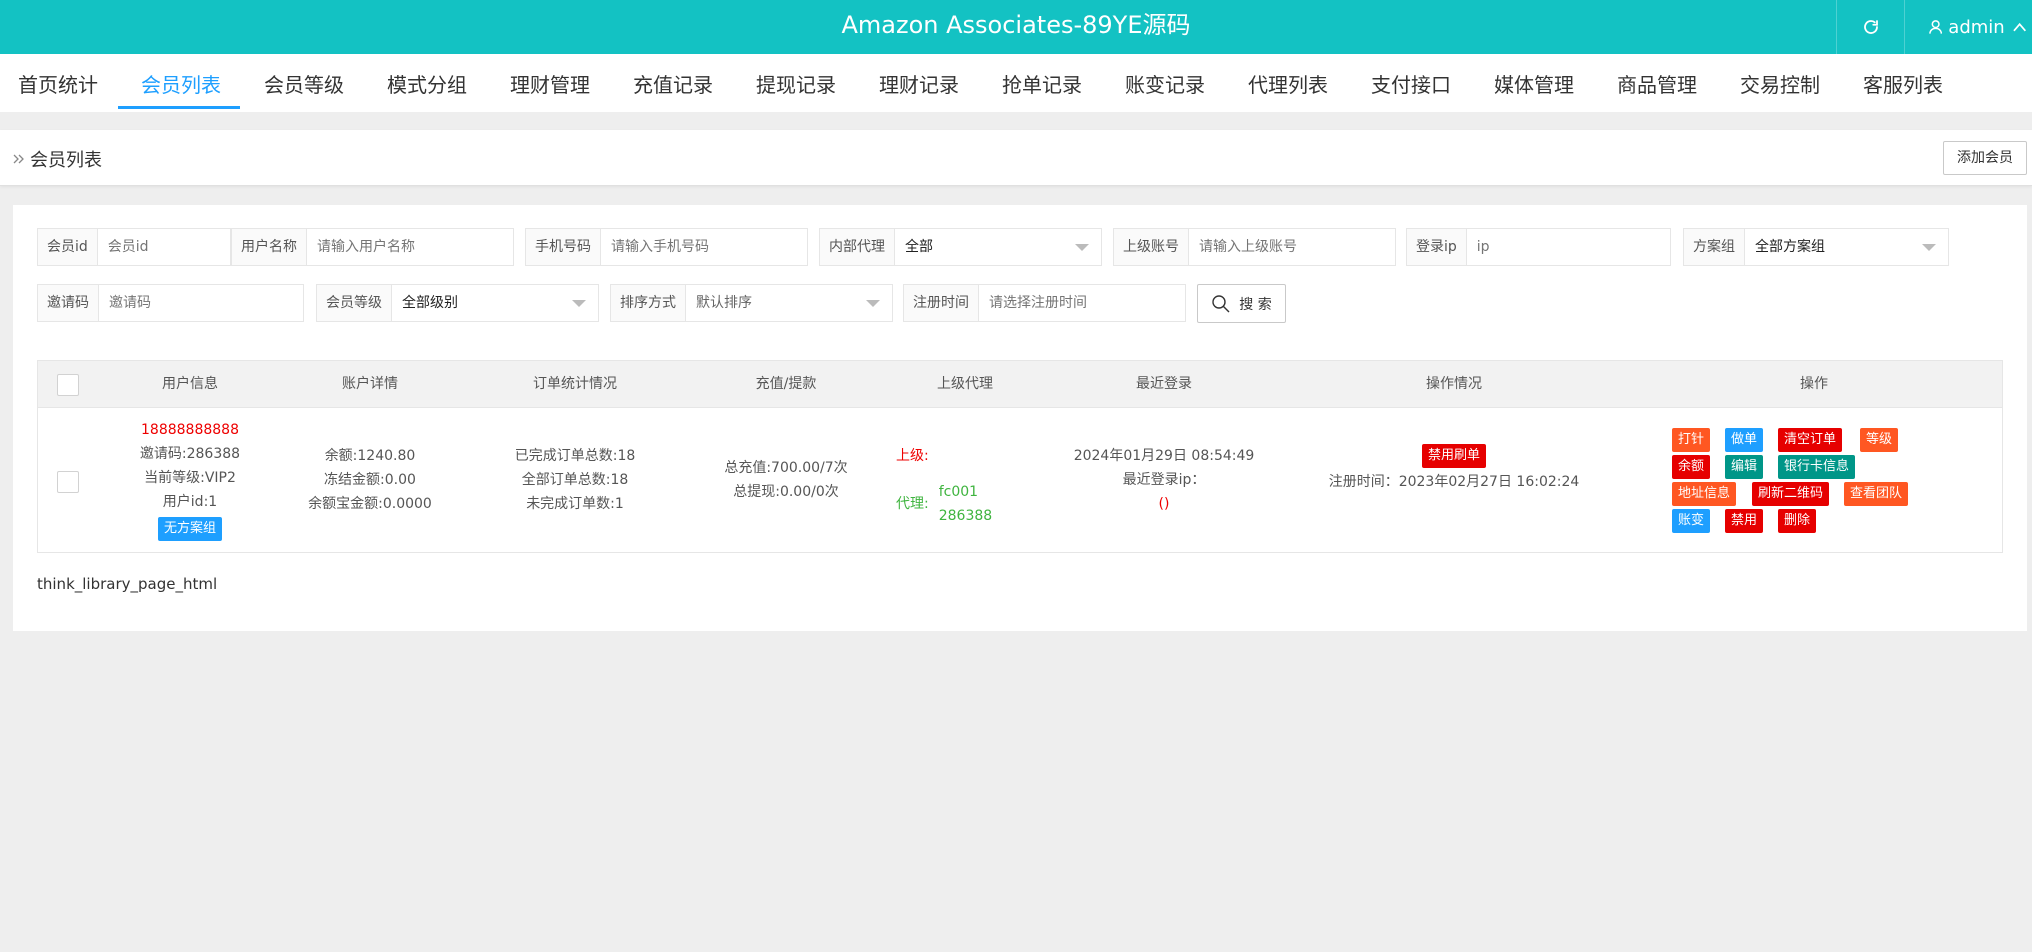 The width and height of the screenshot is (2032, 952). I want to click on injection-button: 打针, so click(1691, 440).